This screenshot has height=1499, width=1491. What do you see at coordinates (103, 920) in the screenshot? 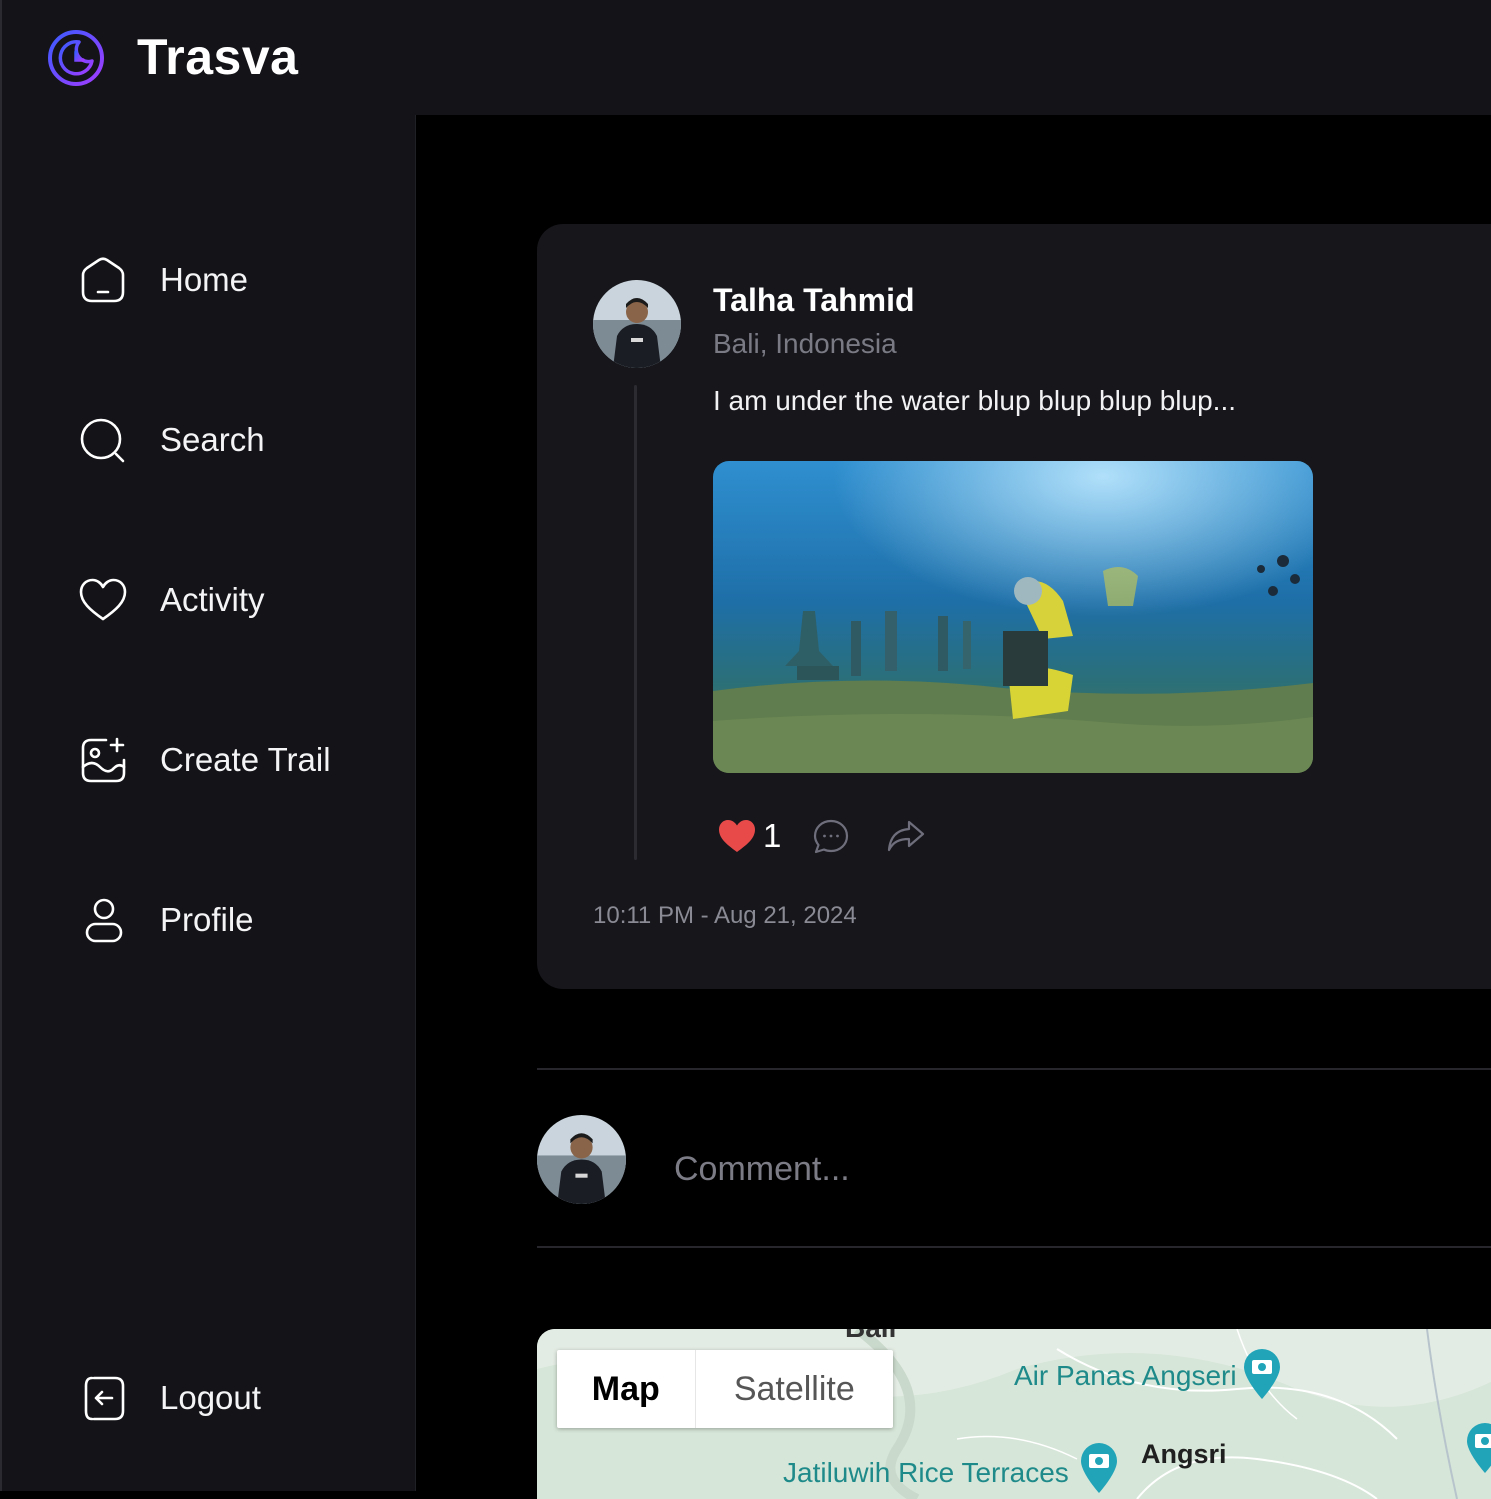
I see `user-icon` at bounding box center [103, 920].